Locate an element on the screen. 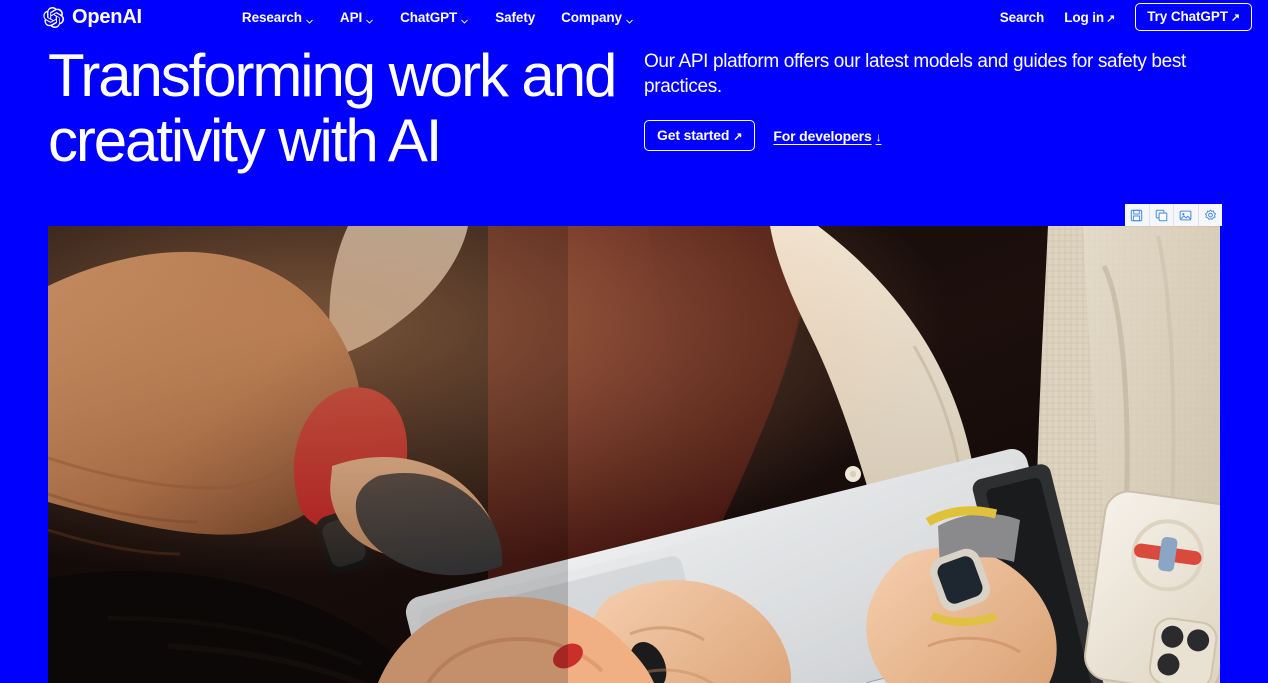  nav-item-label: API is located at coordinates (351, 17).